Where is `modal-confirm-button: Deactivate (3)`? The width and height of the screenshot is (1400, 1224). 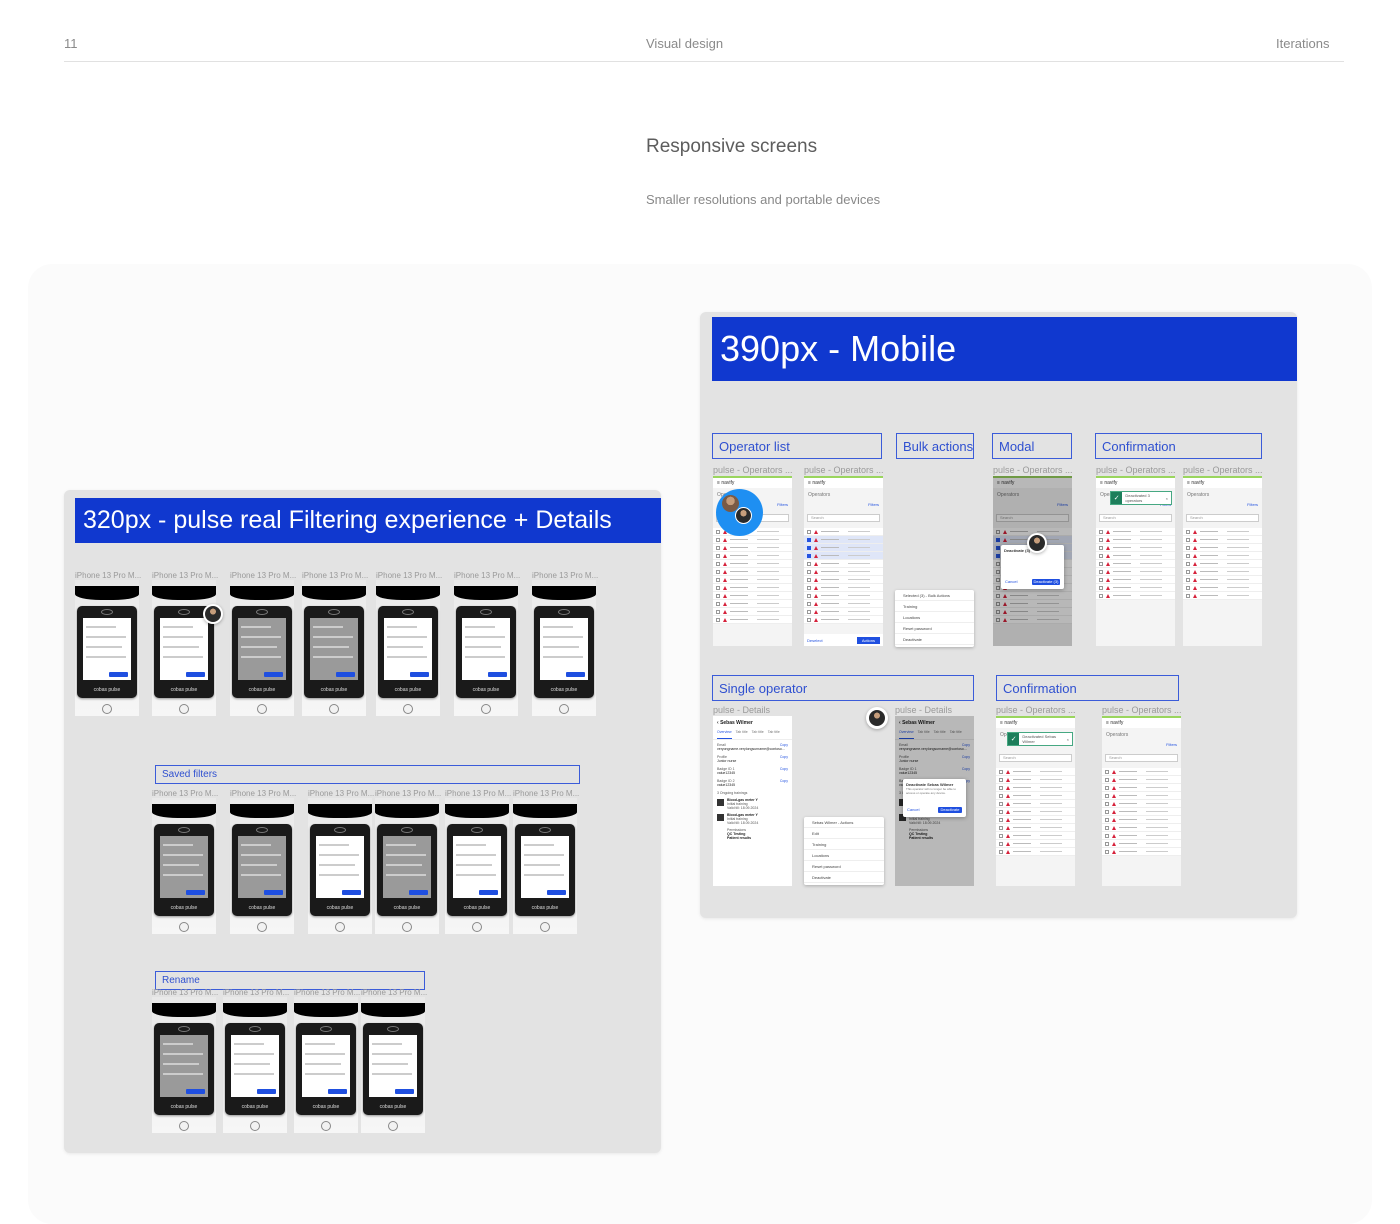 modal-confirm-button: Deactivate (3) is located at coordinates (1046, 582).